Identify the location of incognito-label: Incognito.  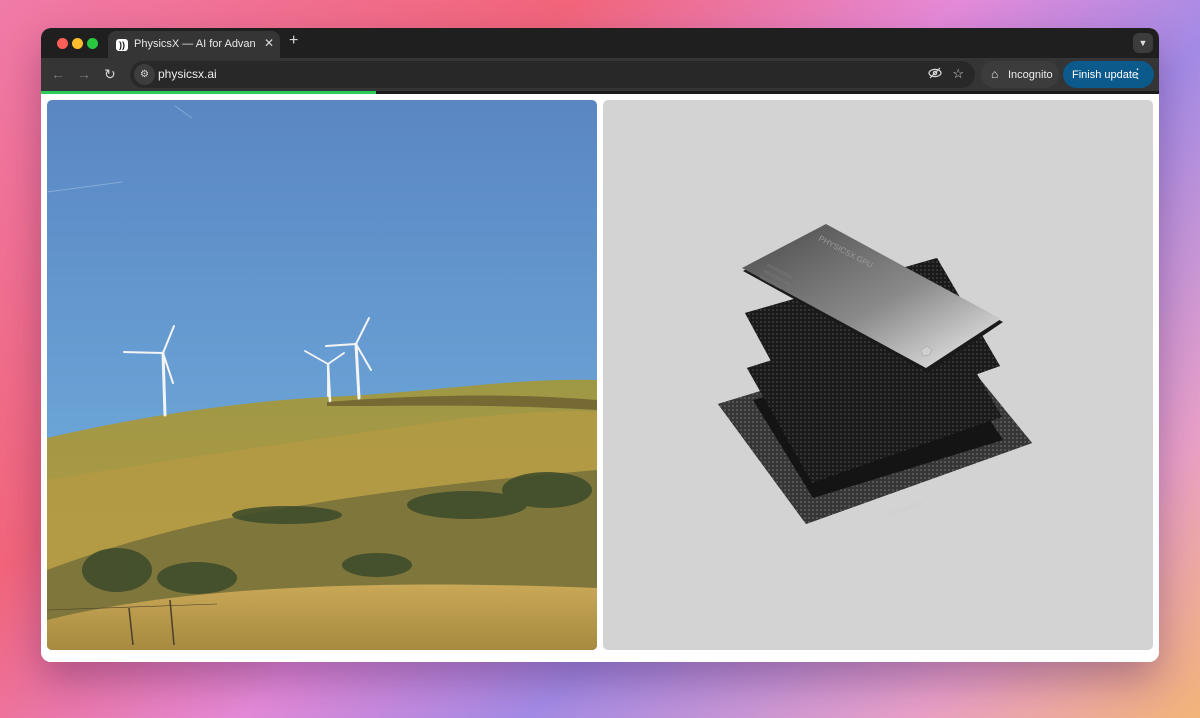
(1030, 75).